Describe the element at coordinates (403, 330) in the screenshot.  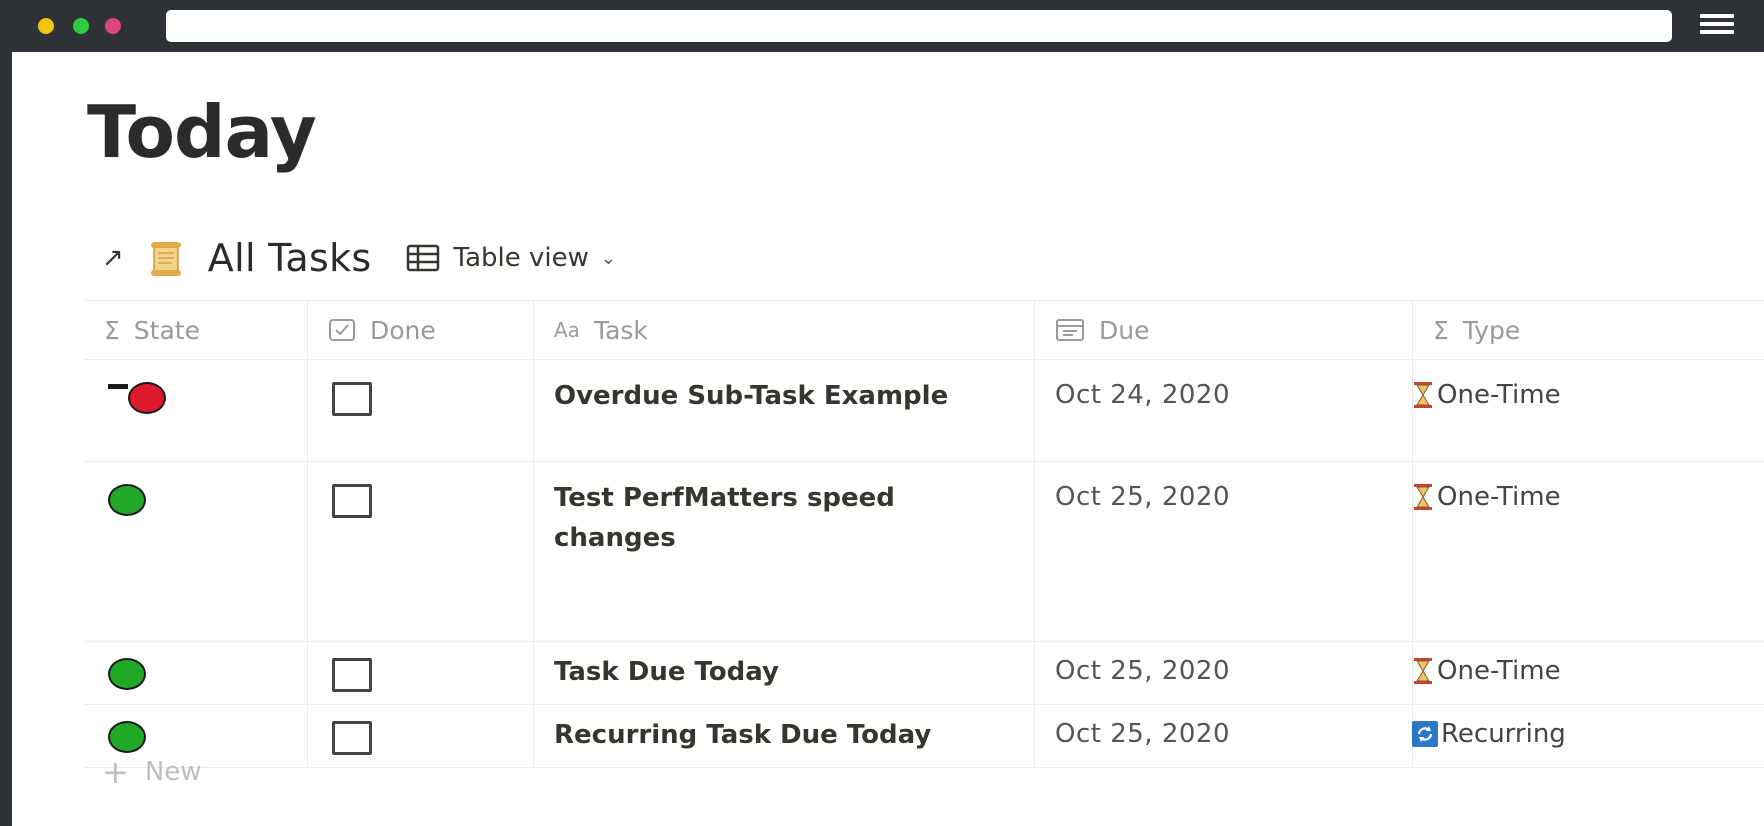
I see `column-label: Done` at that location.